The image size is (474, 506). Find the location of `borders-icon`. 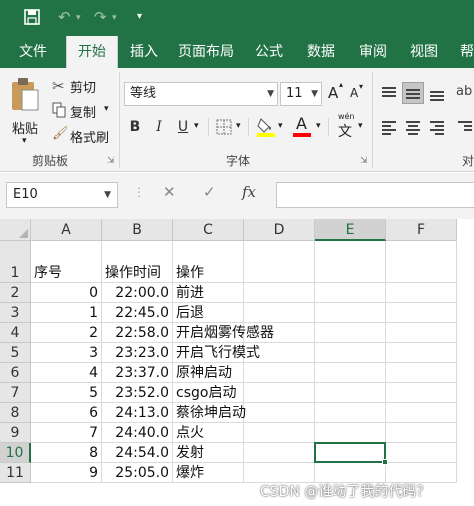

borders-icon is located at coordinates (224, 129).